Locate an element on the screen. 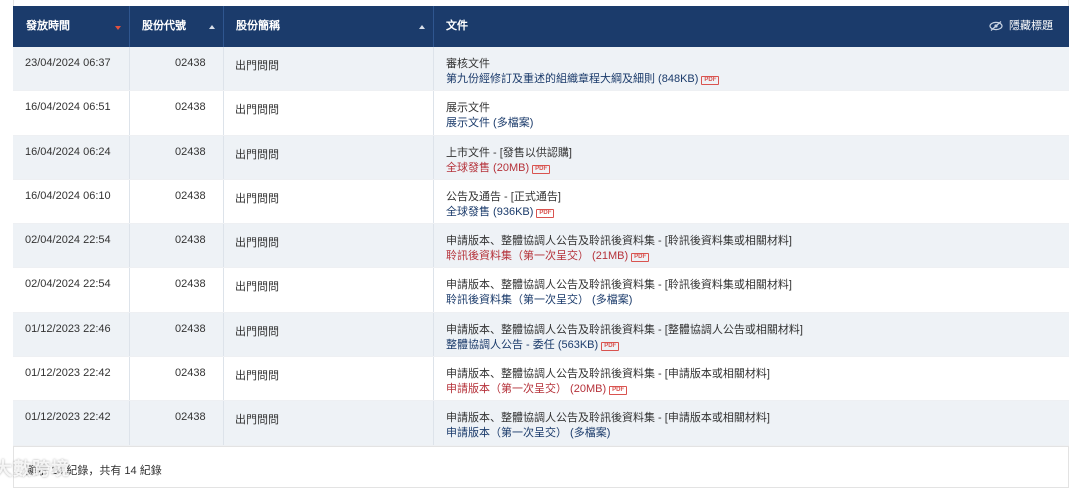 The width and height of the screenshot is (1080, 494). cell-date: 16/04/2024 06:24 is located at coordinates (68, 151).